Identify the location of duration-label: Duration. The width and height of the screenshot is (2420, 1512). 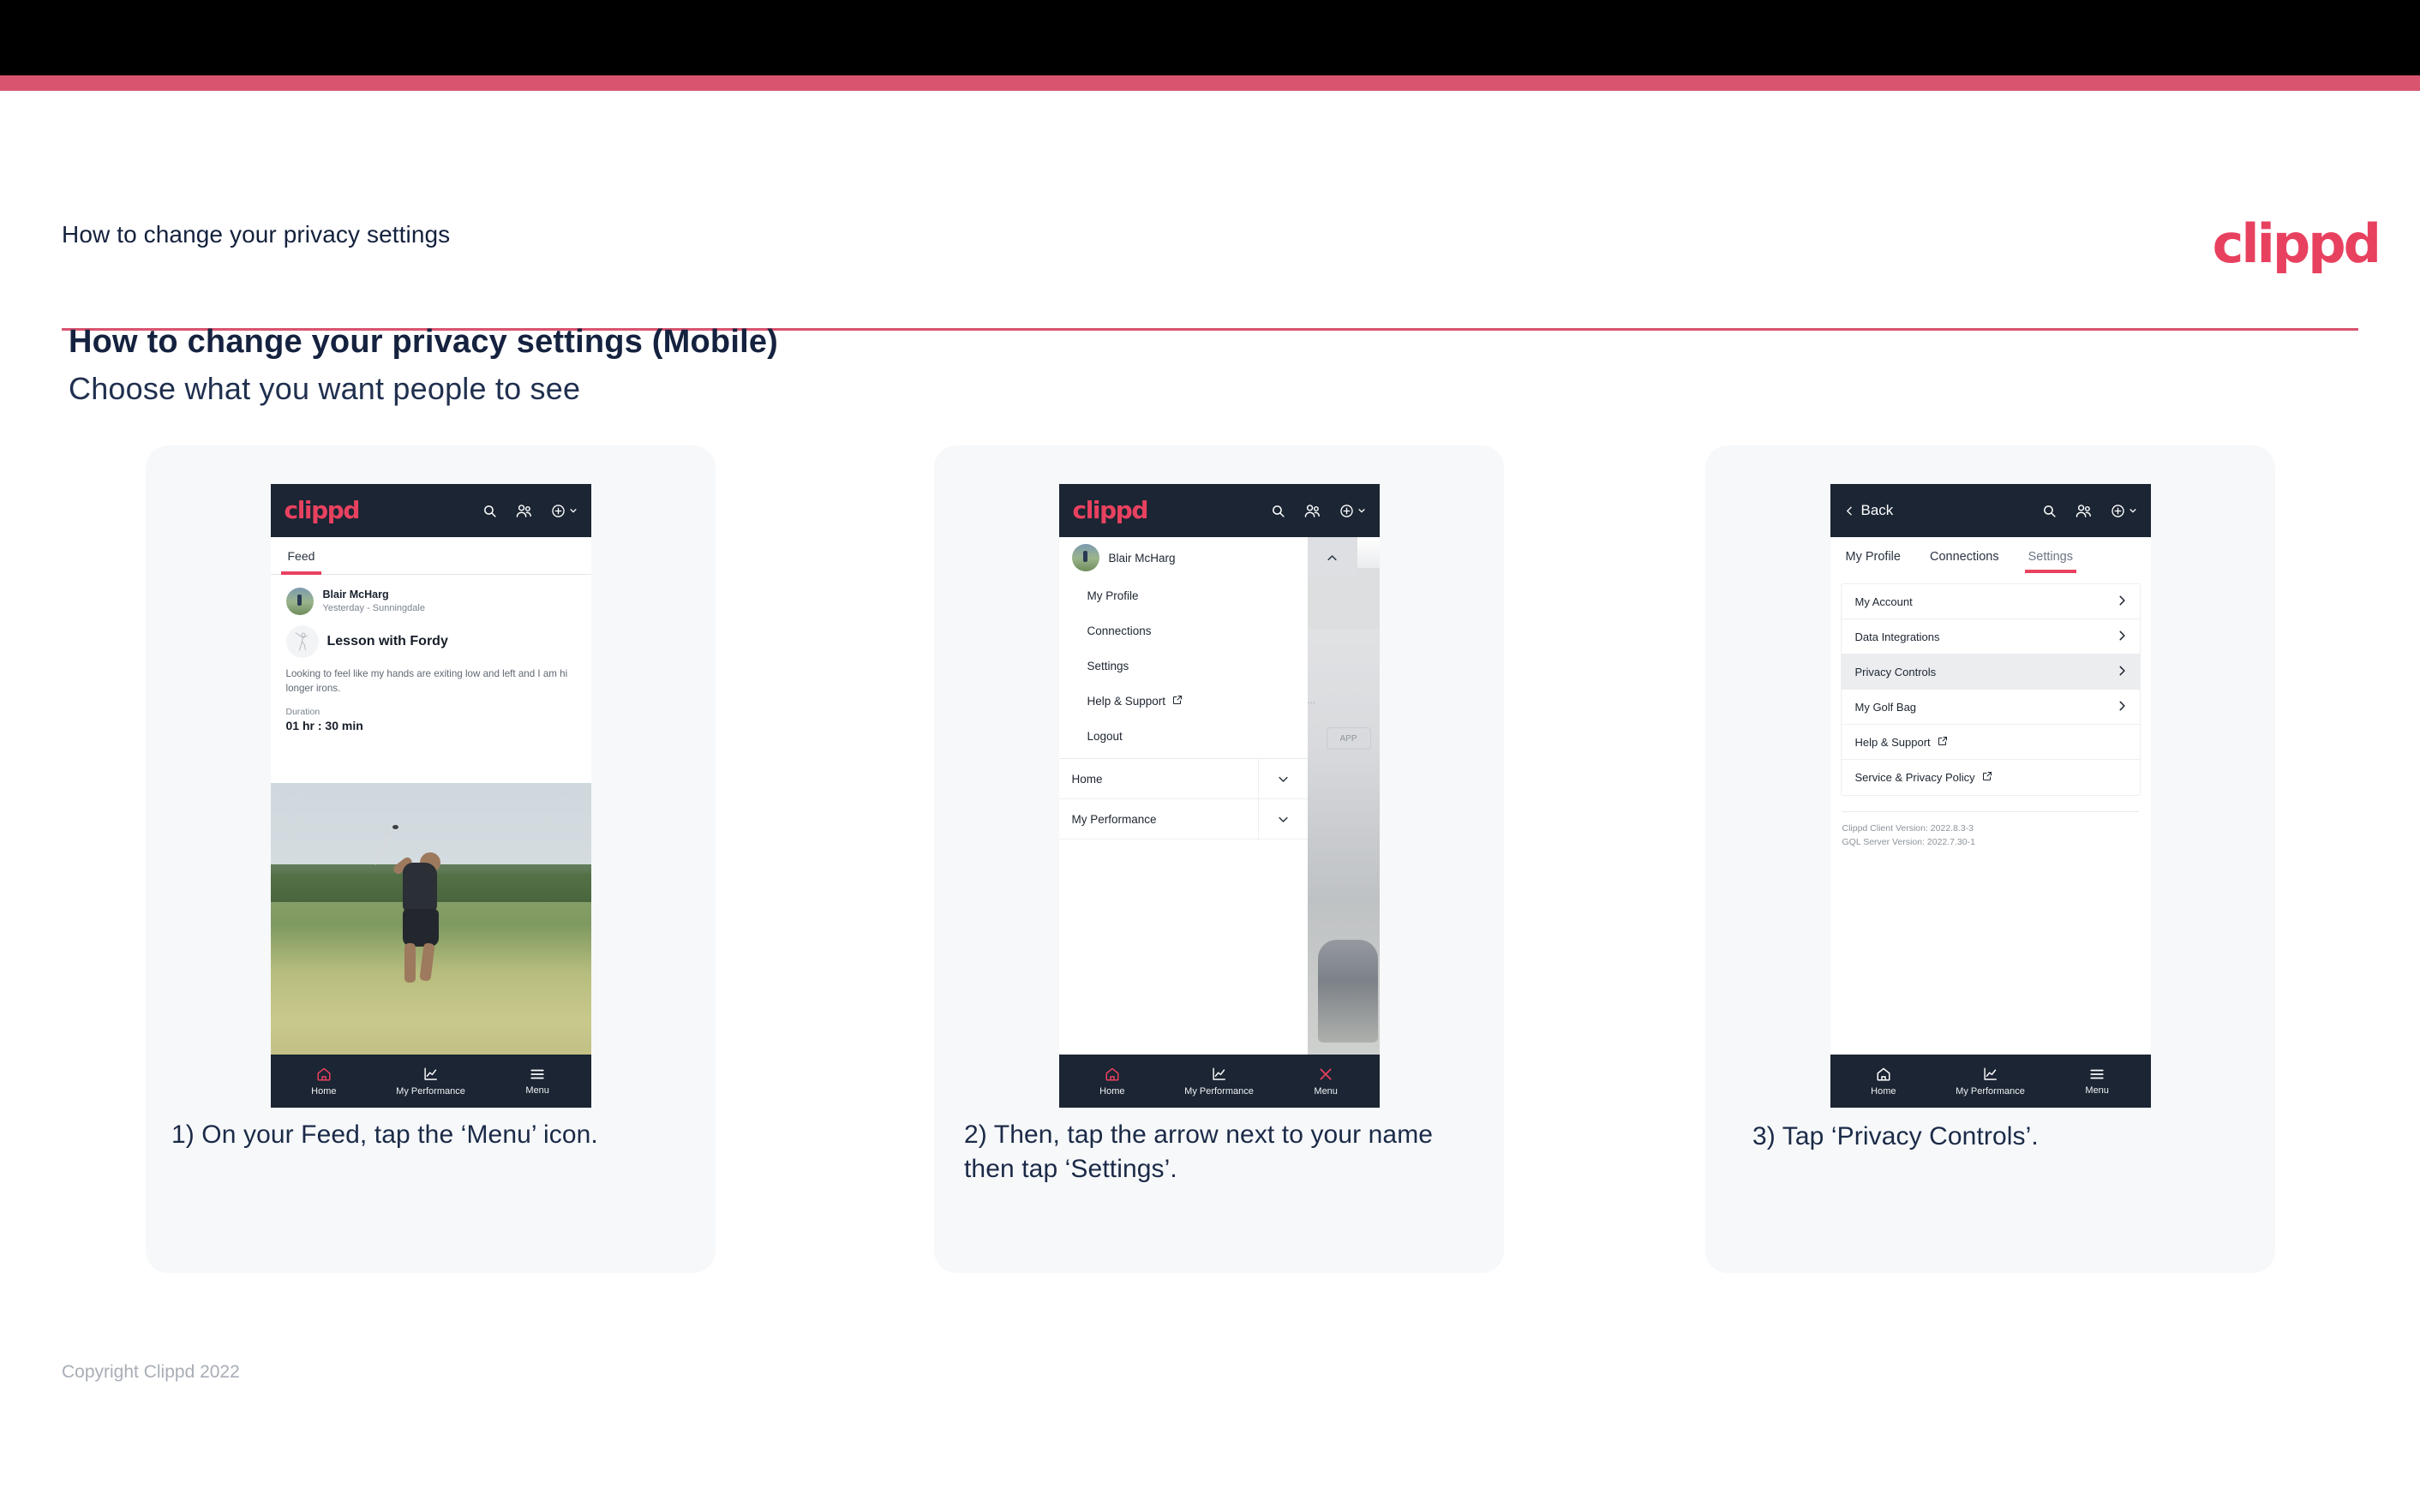
(302, 711).